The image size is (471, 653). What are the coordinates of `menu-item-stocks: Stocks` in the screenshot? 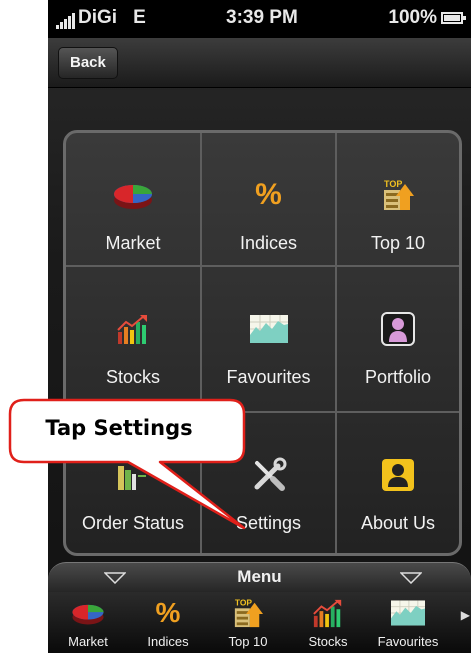 It's located at (134, 340).